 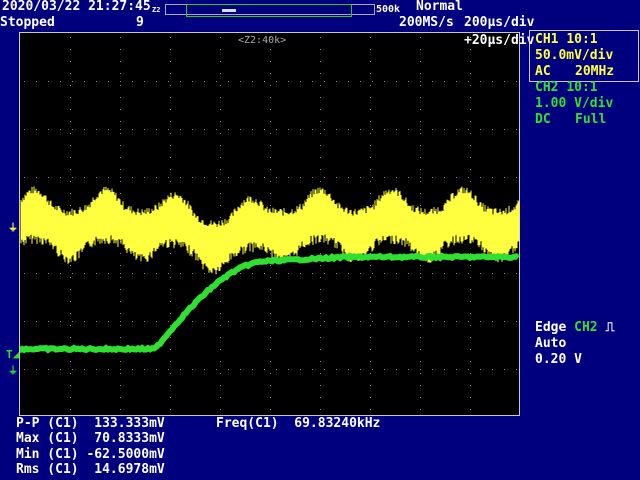 I want to click on trigger-type-label: Edge, so click(x=551, y=327).